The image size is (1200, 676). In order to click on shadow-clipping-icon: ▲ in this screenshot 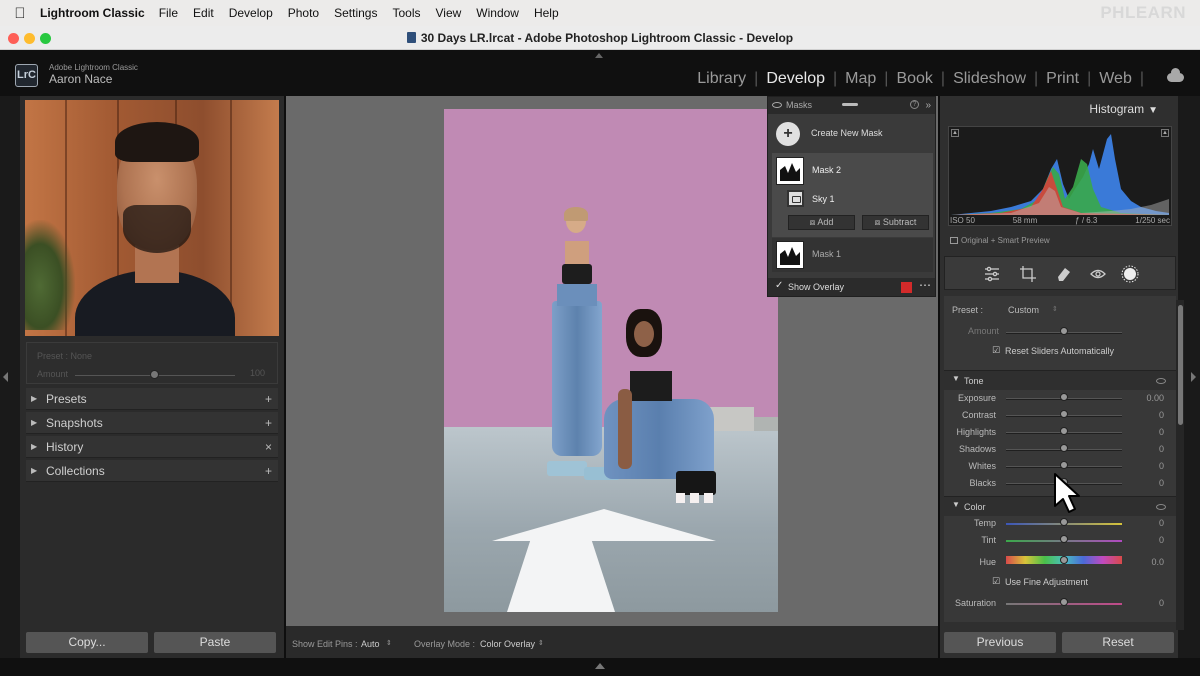, I will do `click(955, 133)`.